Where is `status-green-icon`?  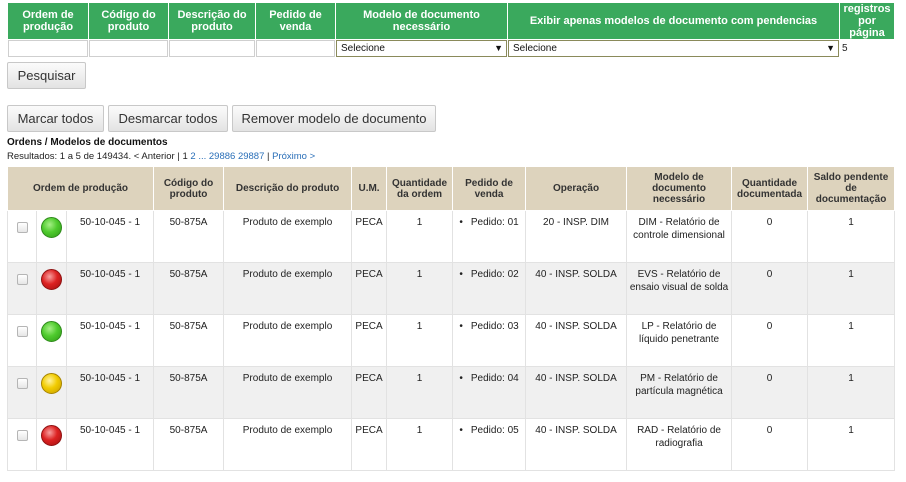
status-green-icon is located at coordinates (51, 227).